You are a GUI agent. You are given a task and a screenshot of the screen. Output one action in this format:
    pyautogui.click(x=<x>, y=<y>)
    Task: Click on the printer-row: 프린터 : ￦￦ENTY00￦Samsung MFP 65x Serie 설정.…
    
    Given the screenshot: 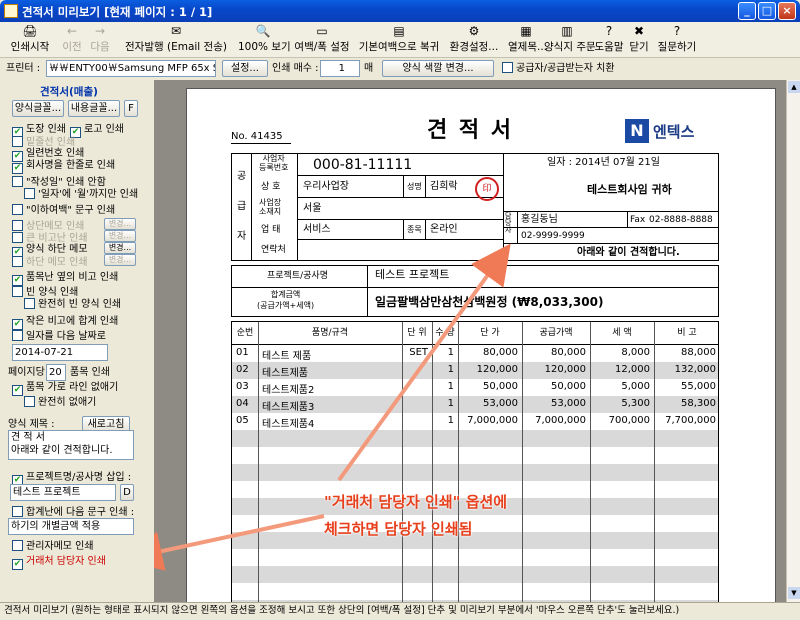 What is the action you would take?
    pyautogui.click(x=400, y=69)
    